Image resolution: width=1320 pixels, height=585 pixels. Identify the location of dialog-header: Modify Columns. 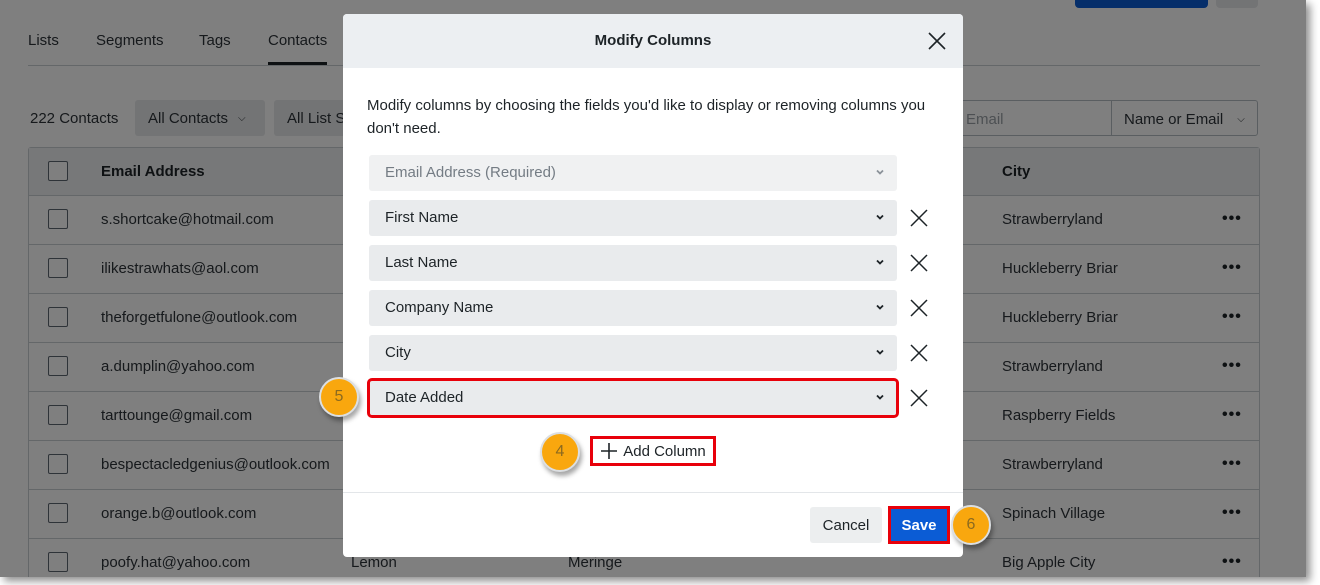
(653, 41).